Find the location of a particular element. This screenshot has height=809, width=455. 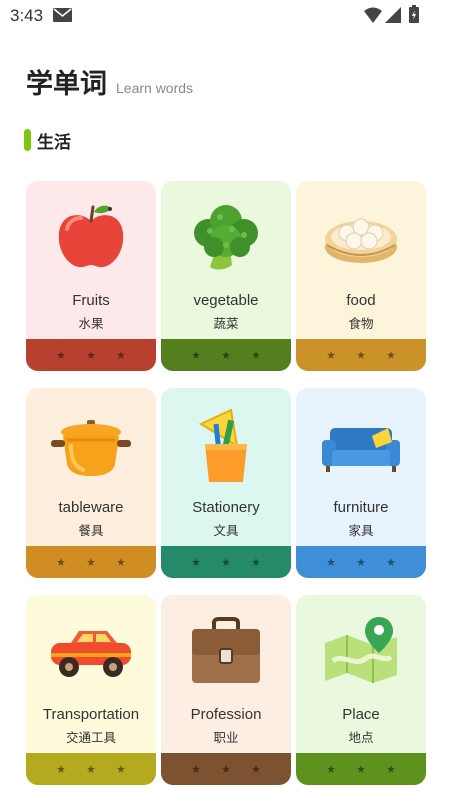

category-card-stationery: Stationery 文具 is located at coordinates (226, 483).